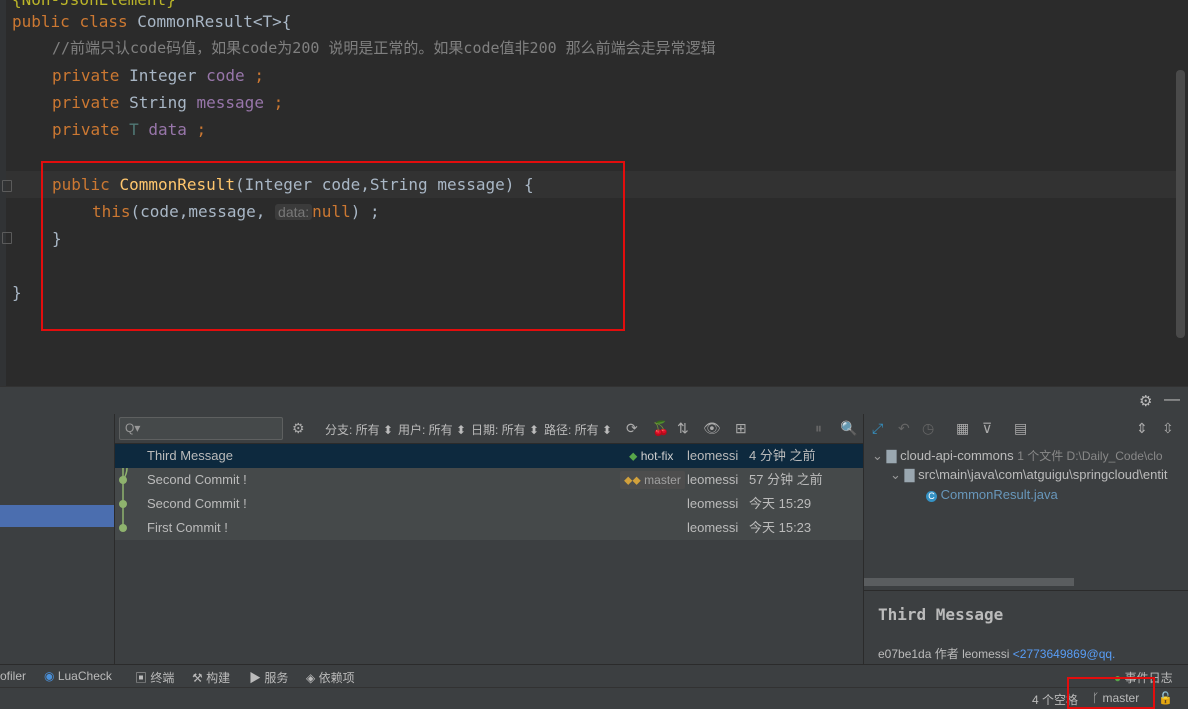 The width and height of the screenshot is (1188, 709). Describe the element at coordinates (141, 678) in the screenshot. I see `terminal-icon: ▣` at that location.